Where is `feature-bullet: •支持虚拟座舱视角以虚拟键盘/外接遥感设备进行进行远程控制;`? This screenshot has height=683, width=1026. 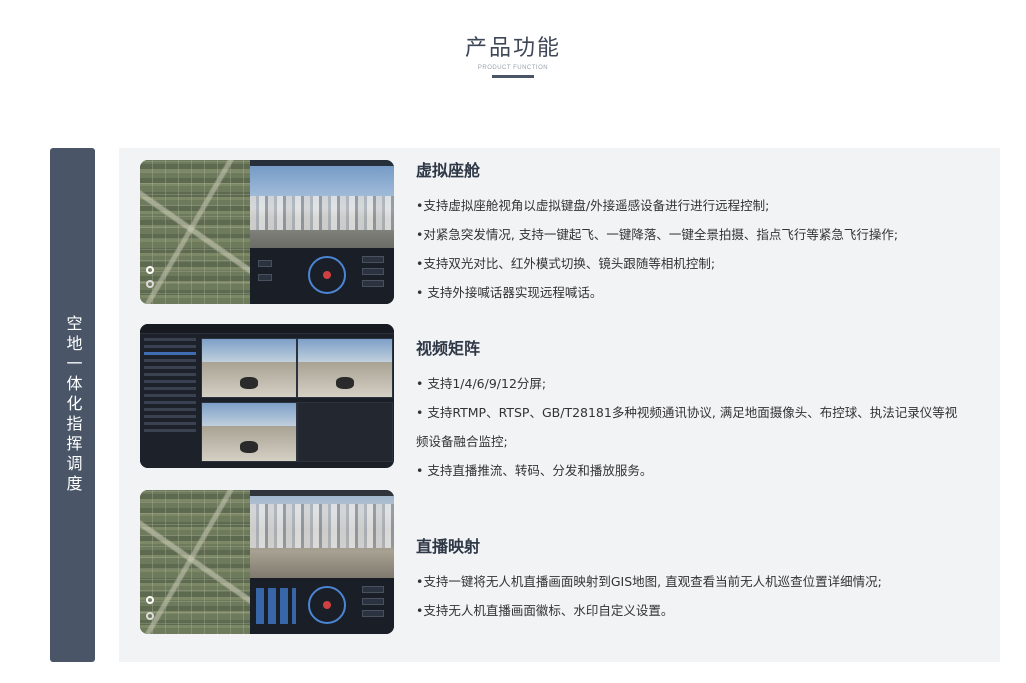
feature-bullet: •支持虚拟座舱视角以虚拟键盘/外接遥感设备进行进行远程控制; is located at coordinates (593, 205).